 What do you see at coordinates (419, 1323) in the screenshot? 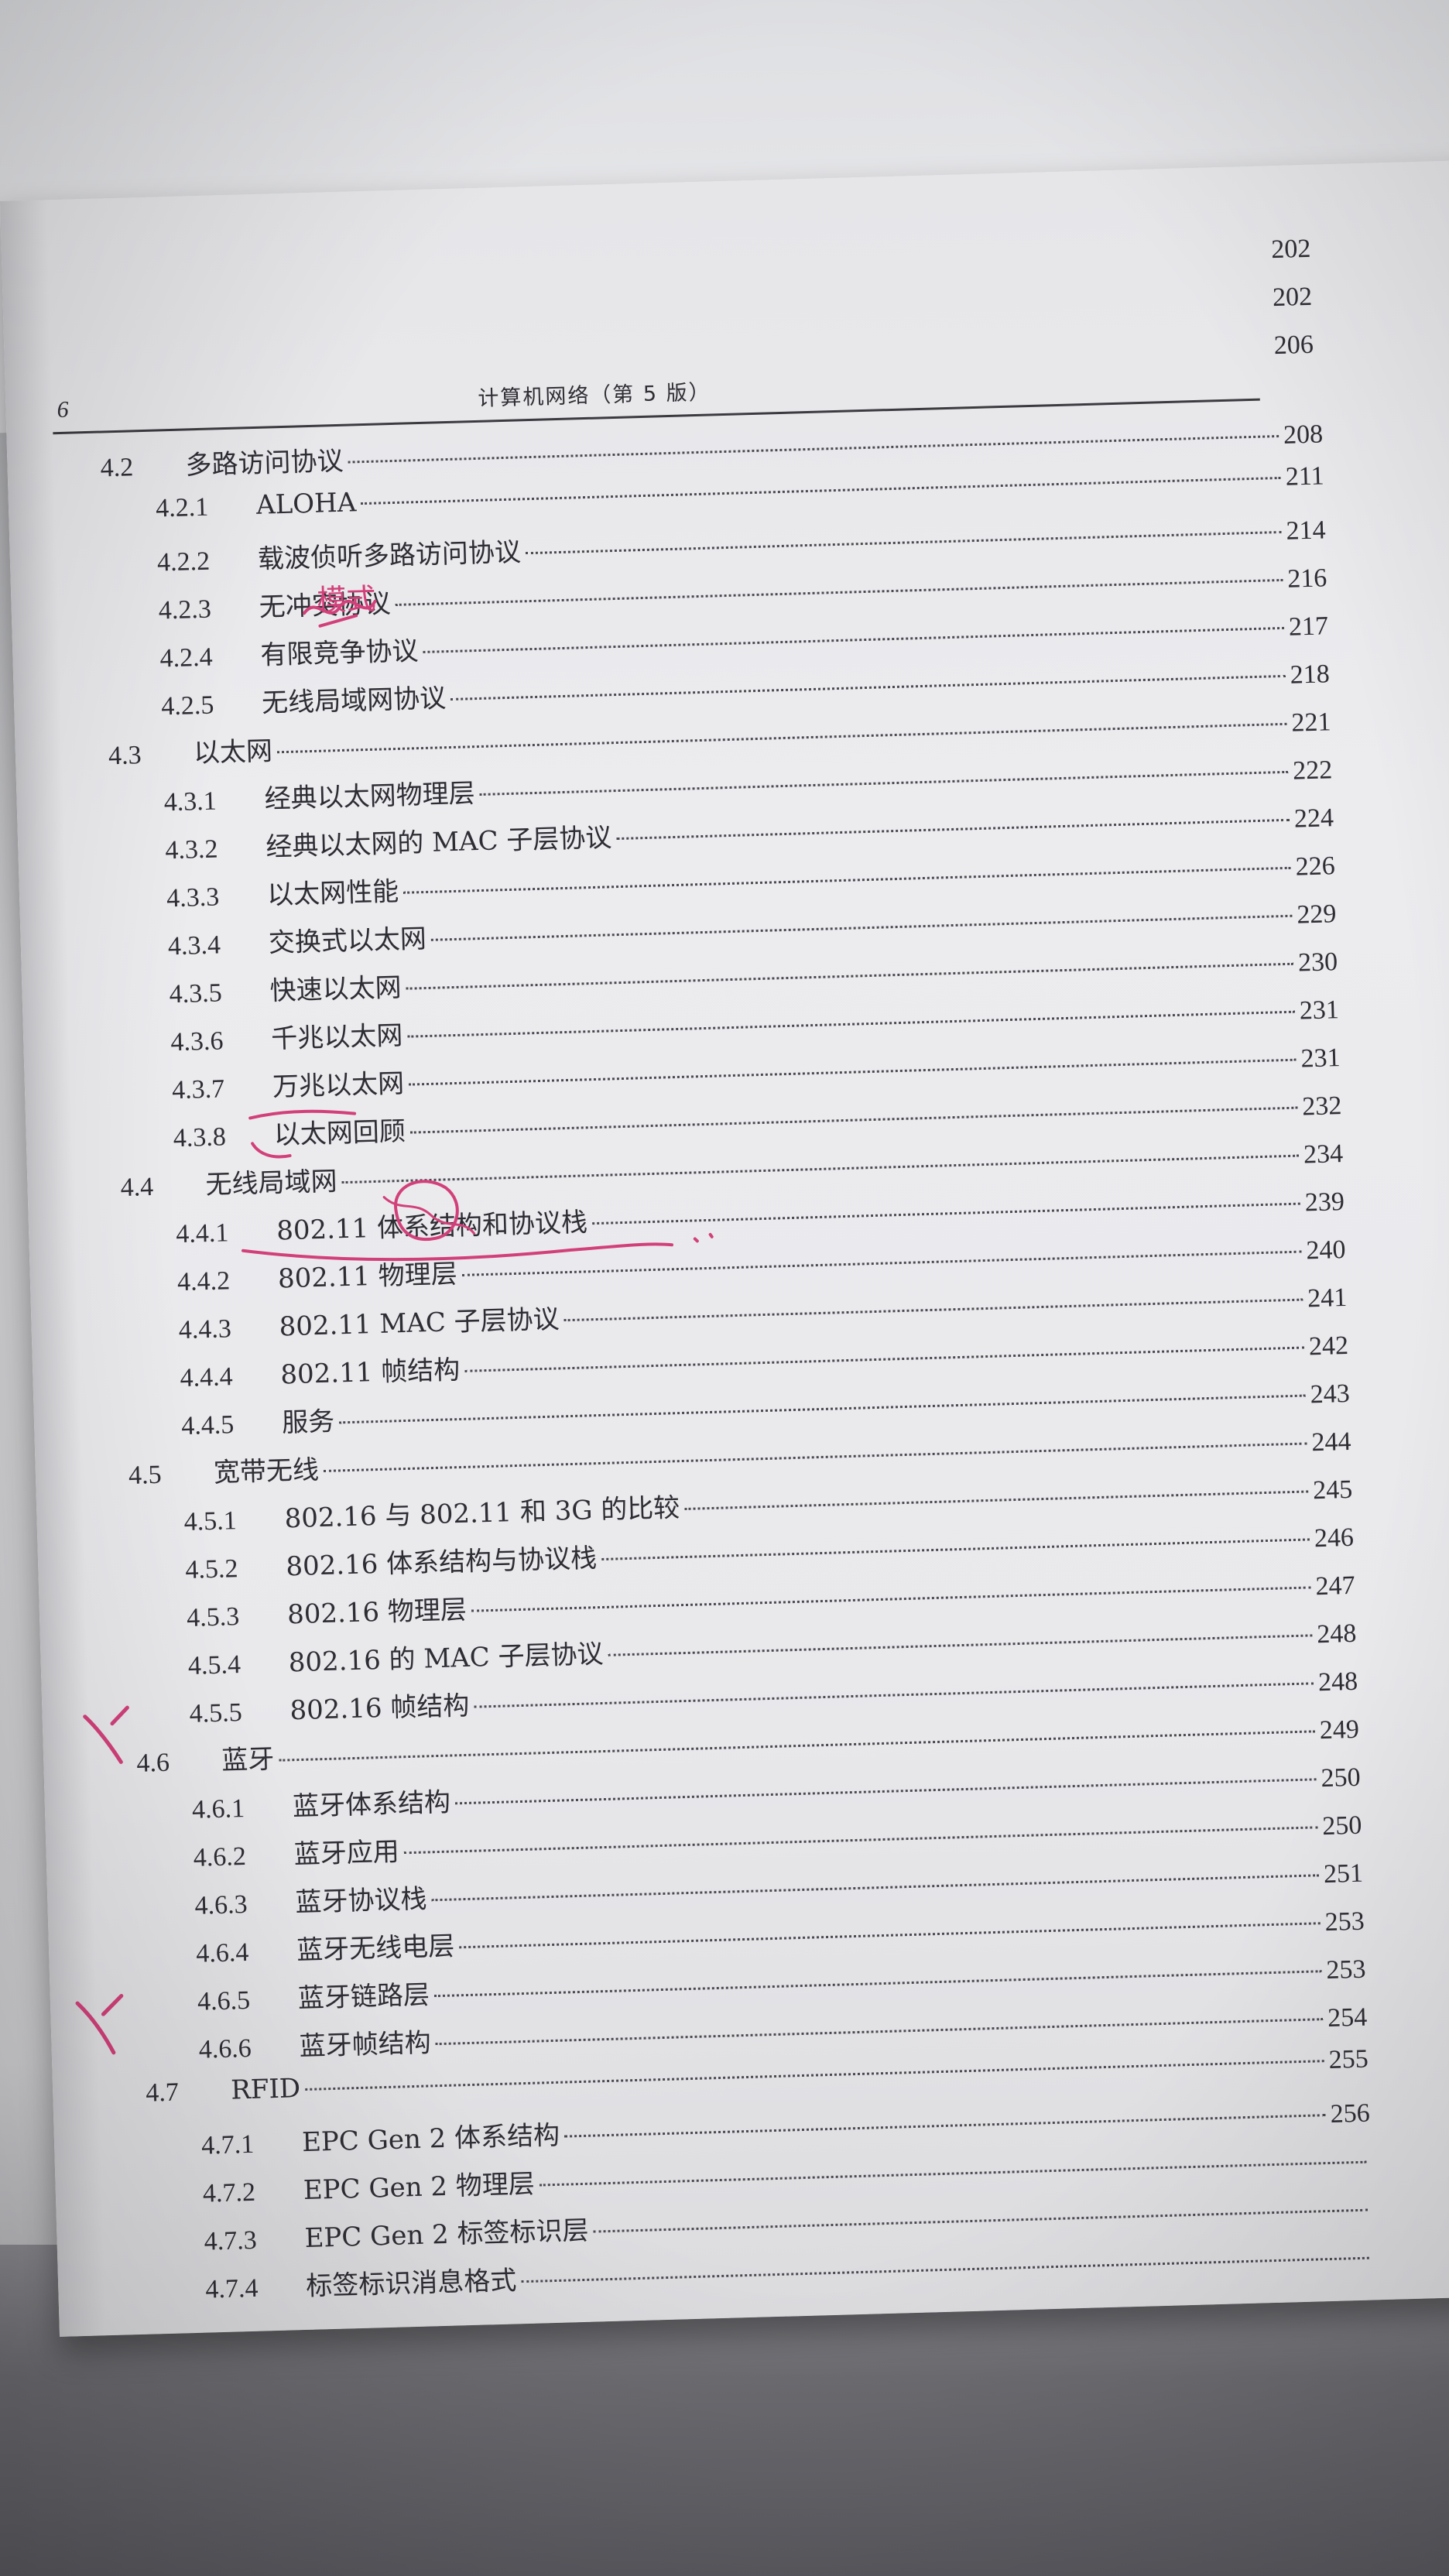
I see `toc-title: 802.11 MAC 子层协议` at bounding box center [419, 1323].